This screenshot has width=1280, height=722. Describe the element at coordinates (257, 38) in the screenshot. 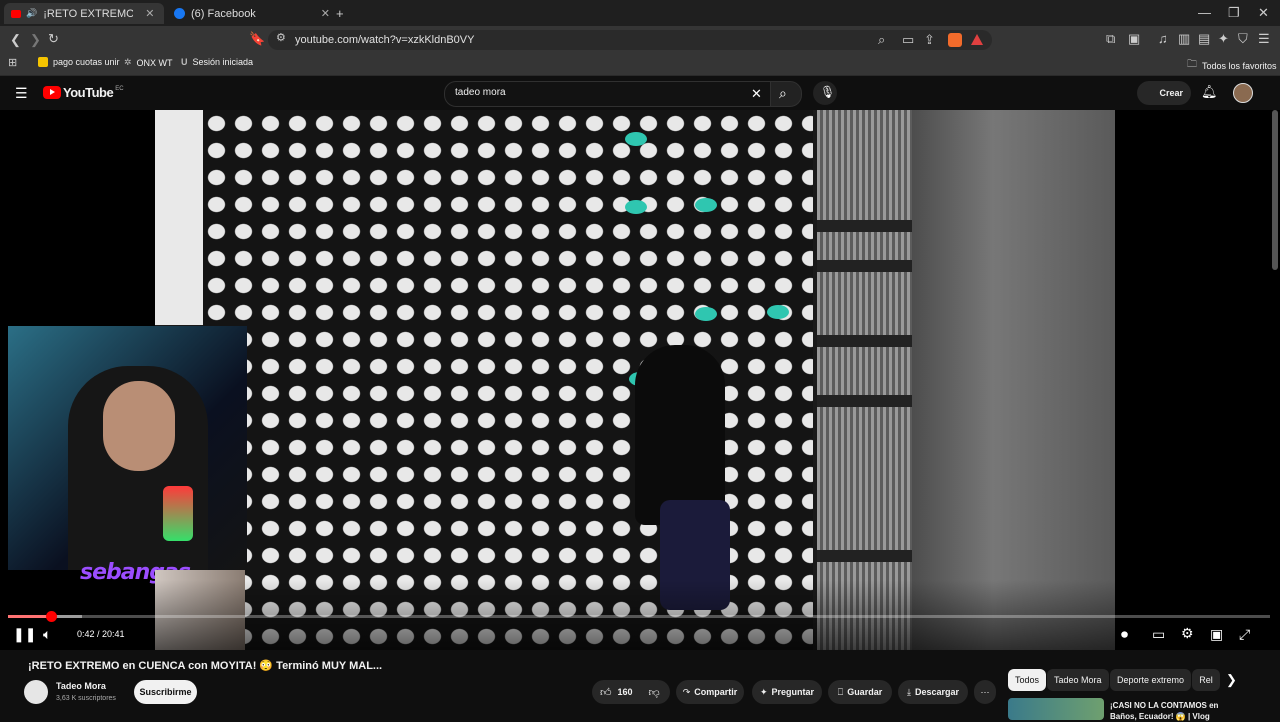

I see `bookmark-icon: 🔖` at that location.